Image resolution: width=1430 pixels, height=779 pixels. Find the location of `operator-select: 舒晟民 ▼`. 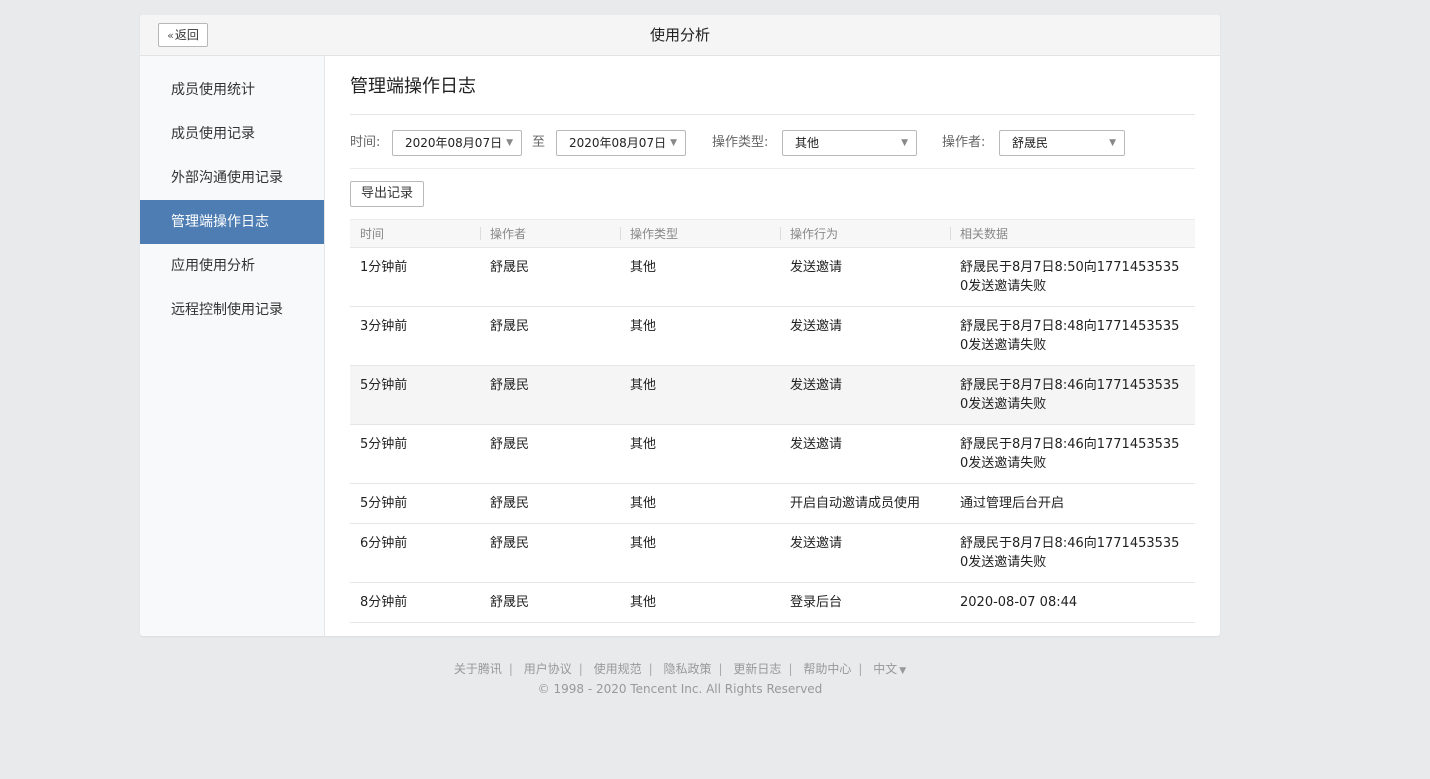

operator-select: 舒晟民 ▼ is located at coordinates (1062, 143).